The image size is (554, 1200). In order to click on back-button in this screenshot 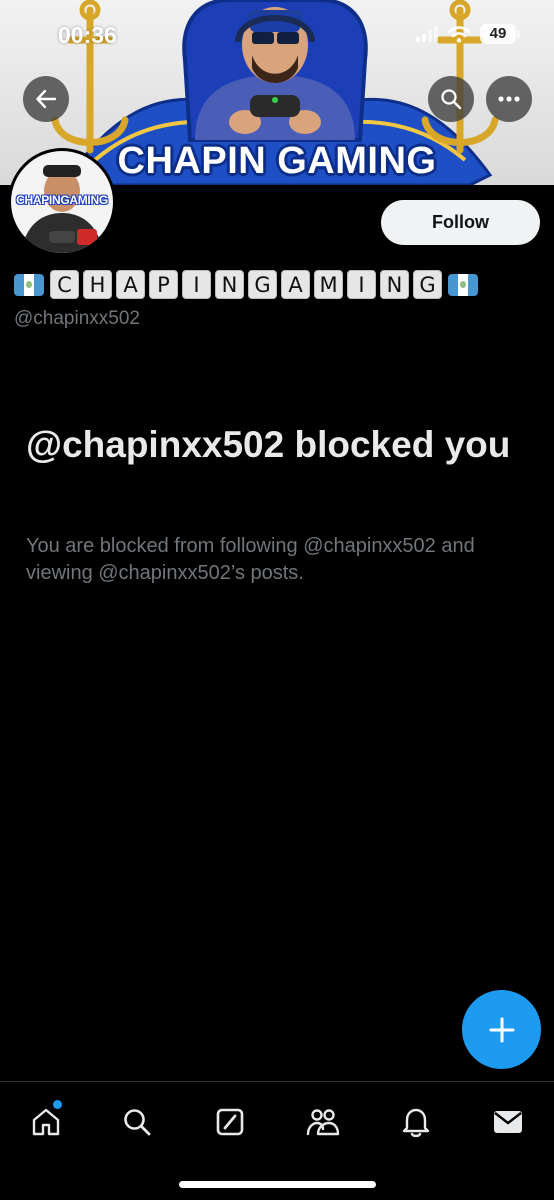, I will do `click(46, 99)`.